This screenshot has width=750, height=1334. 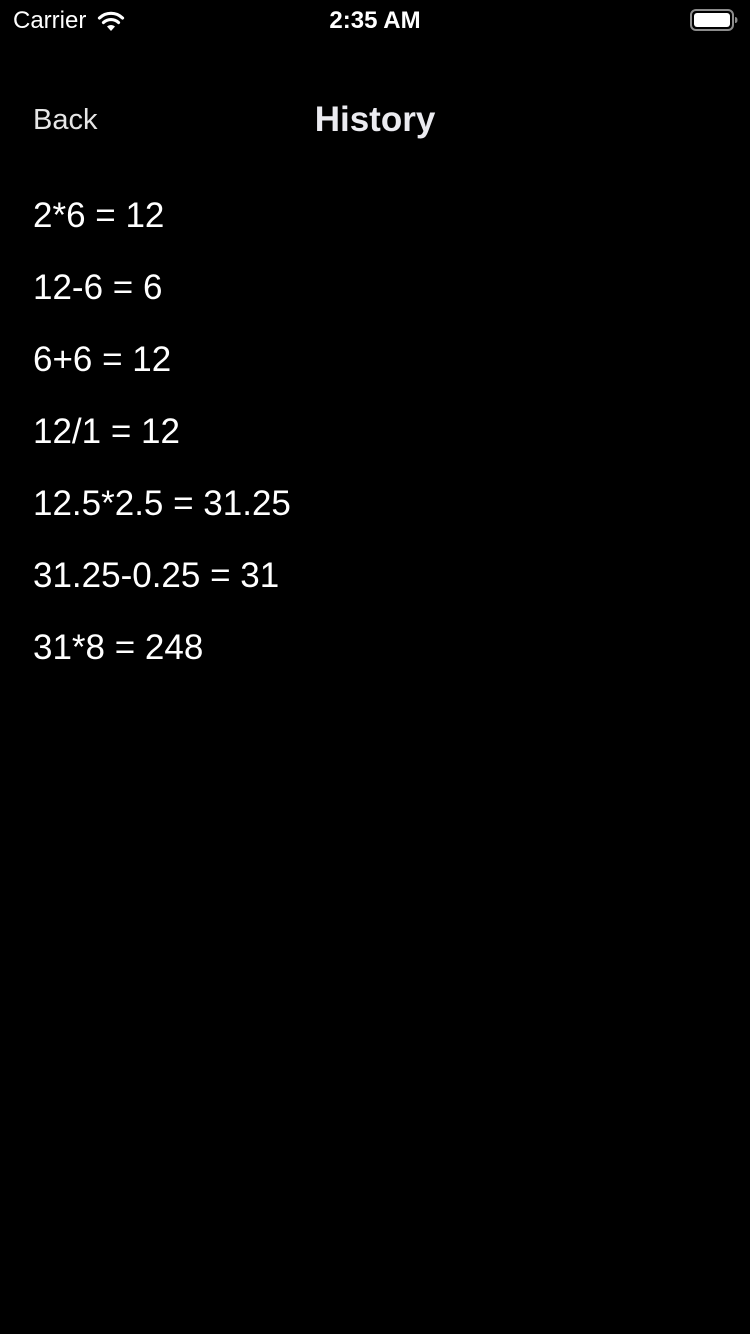 I want to click on history-item: 12.5*2.5 = 31.25, so click(x=162, y=503).